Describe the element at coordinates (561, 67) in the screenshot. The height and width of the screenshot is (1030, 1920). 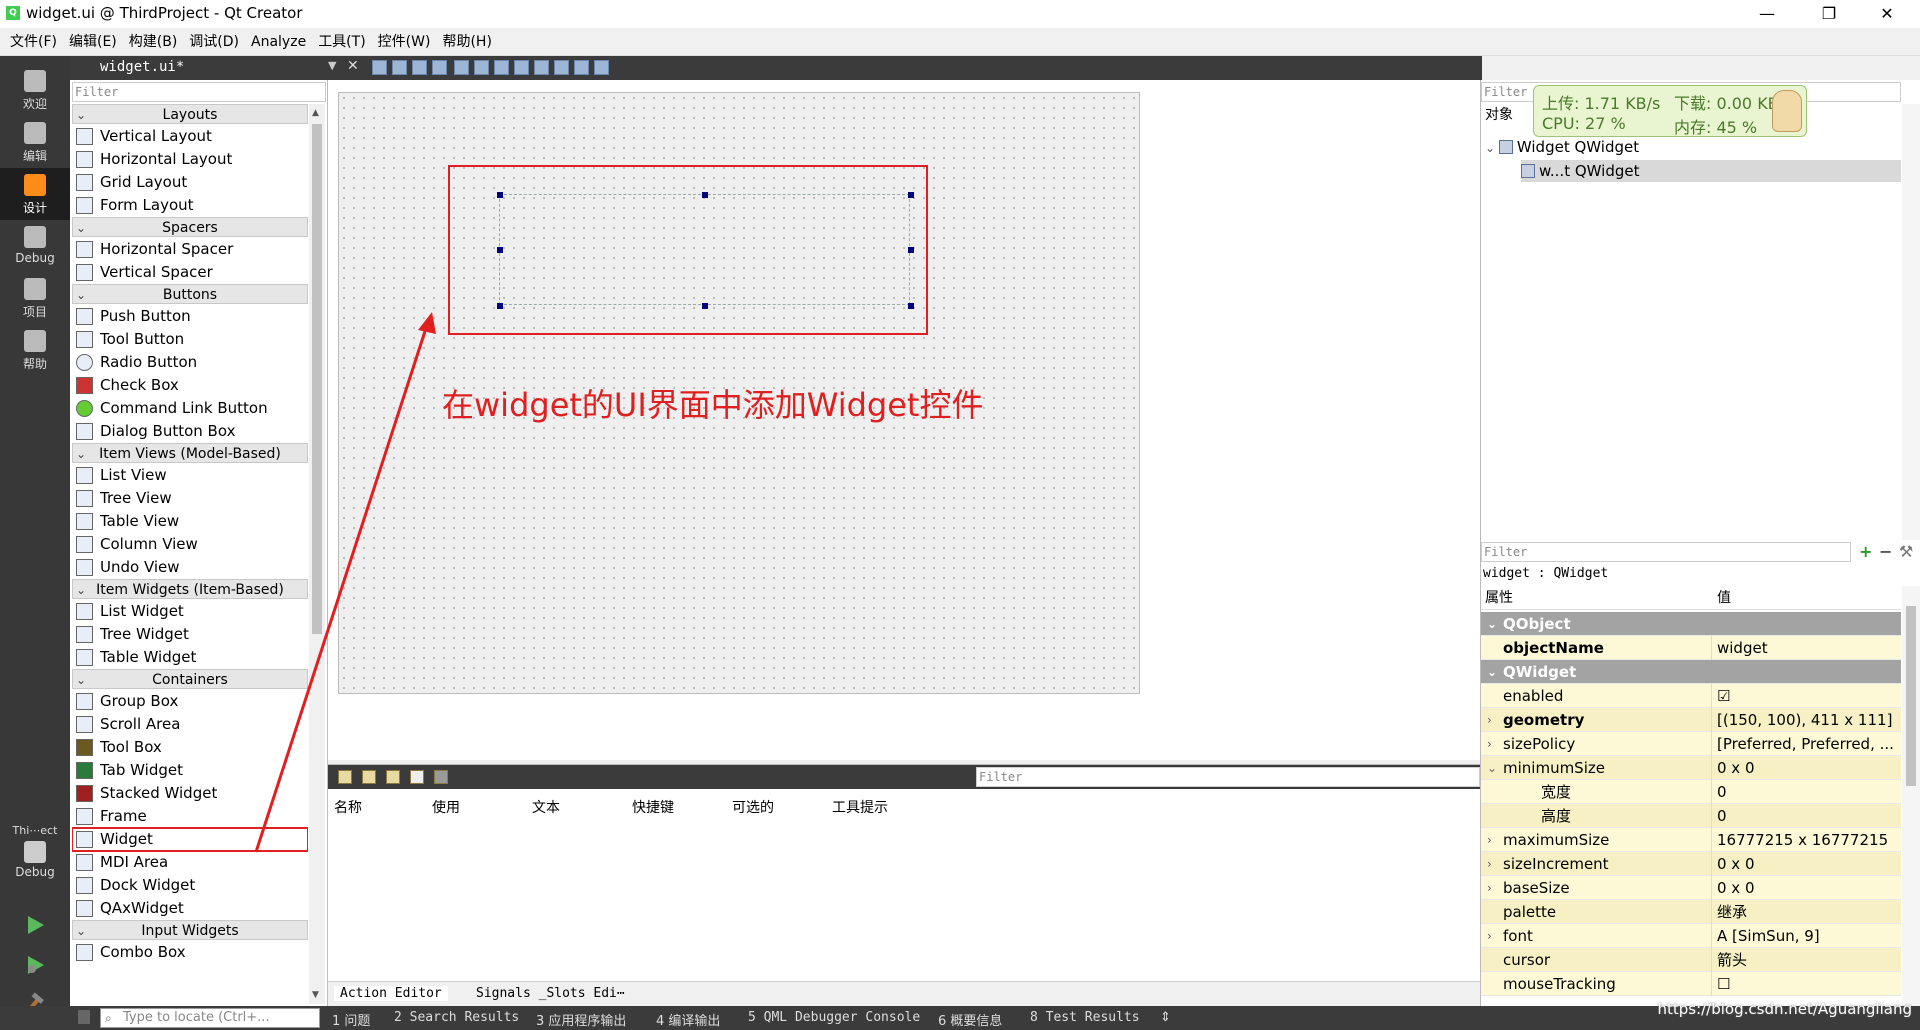
I see `layout-form-icon` at that location.